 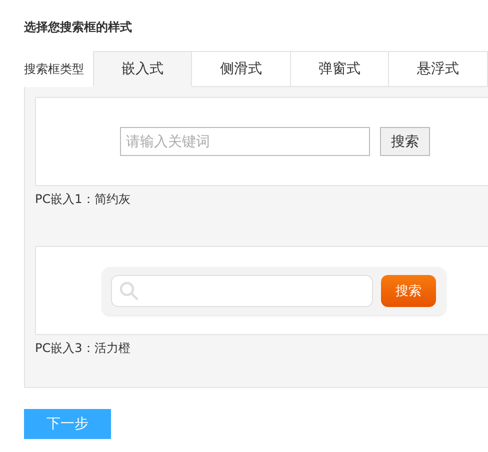 I want to click on type-label: 搜索框类型, so click(x=54, y=69).